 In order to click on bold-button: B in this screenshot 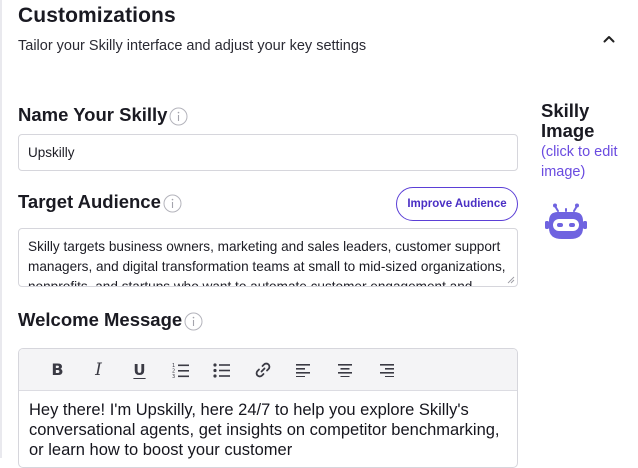, I will do `click(57, 369)`.